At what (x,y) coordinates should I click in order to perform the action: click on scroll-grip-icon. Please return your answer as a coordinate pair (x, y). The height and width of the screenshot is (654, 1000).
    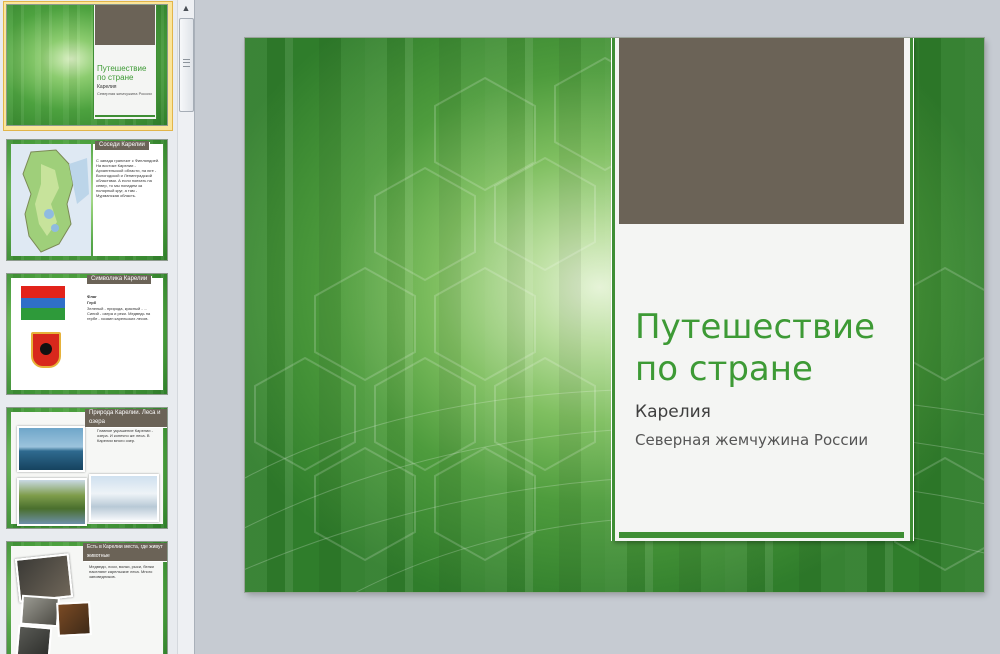
    Looking at the image, I should click on (186, 63).